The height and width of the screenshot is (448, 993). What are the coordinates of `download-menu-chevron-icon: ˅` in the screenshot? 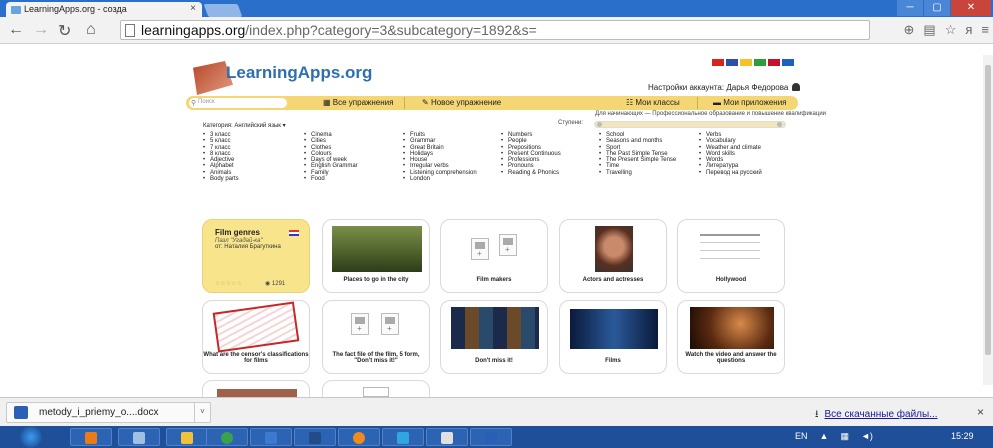 It's located at (202, 412).